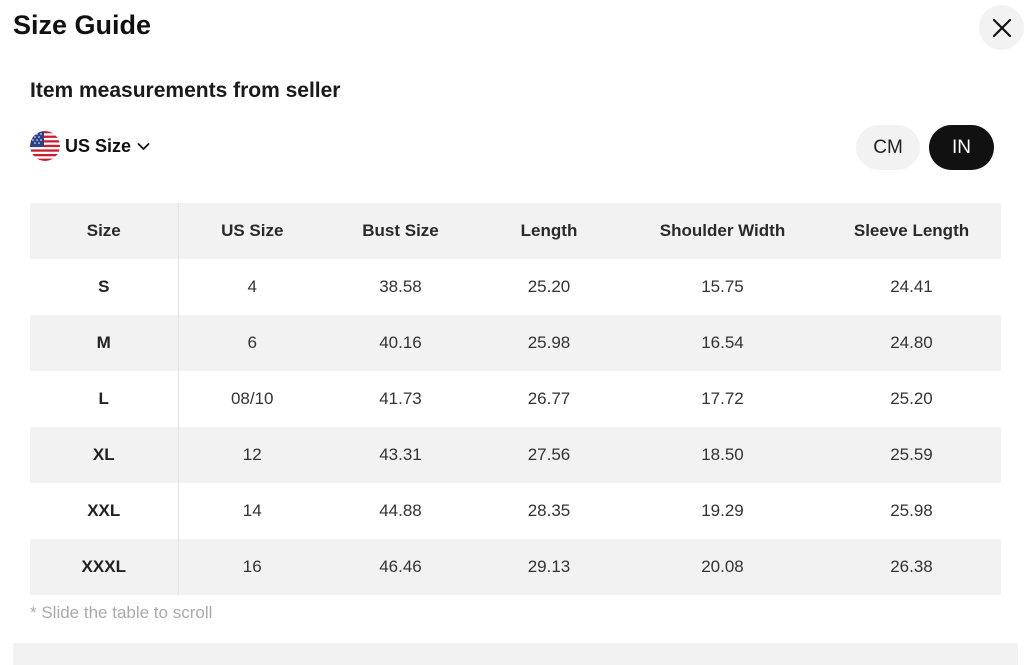 The image size is (1024, 665). Describe the element at coordinates (515, 567) in the screenshot. I see `table-row: XXXL 16 46.46 29.13 20.08 26.38` at that location.